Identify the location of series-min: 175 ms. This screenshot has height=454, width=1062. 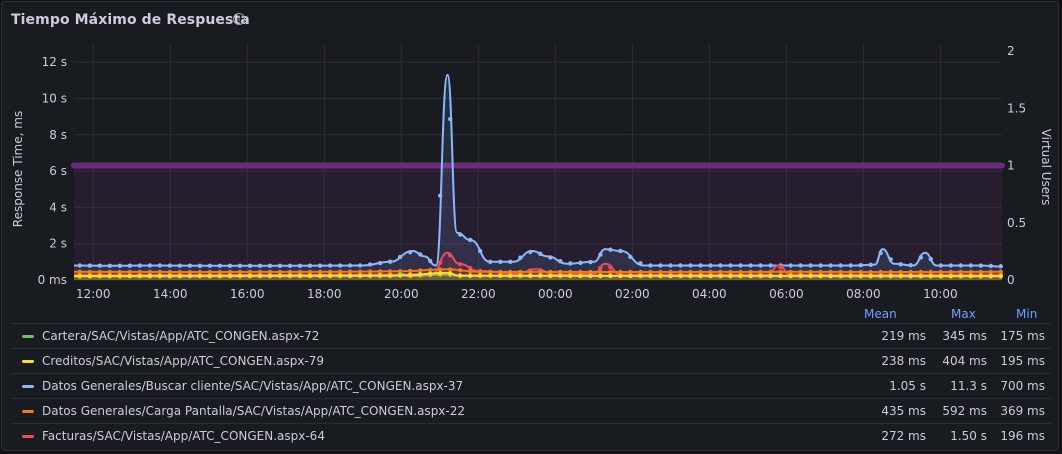
(1022, 336).